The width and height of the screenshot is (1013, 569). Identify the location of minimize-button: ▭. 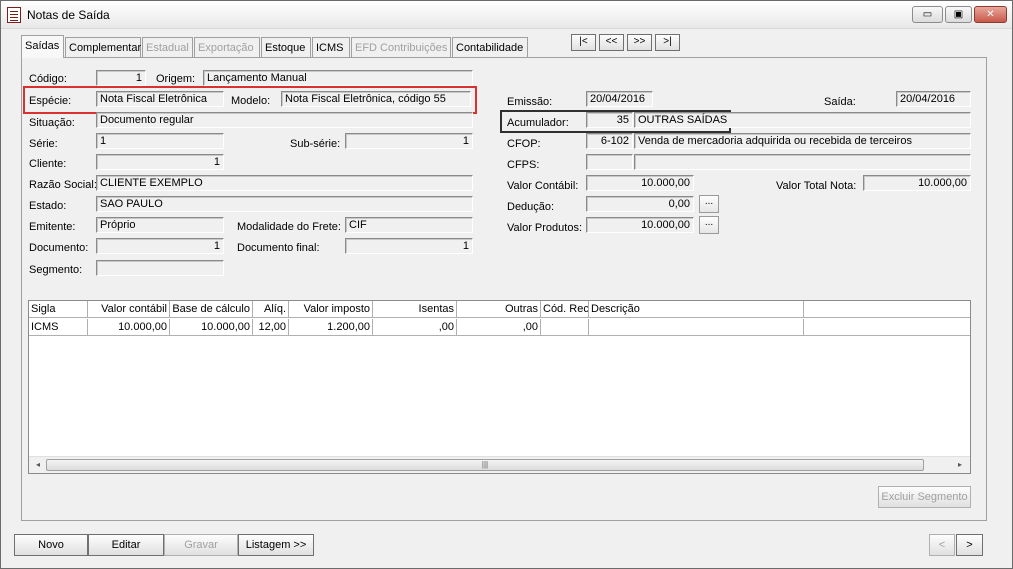
(927, 14).